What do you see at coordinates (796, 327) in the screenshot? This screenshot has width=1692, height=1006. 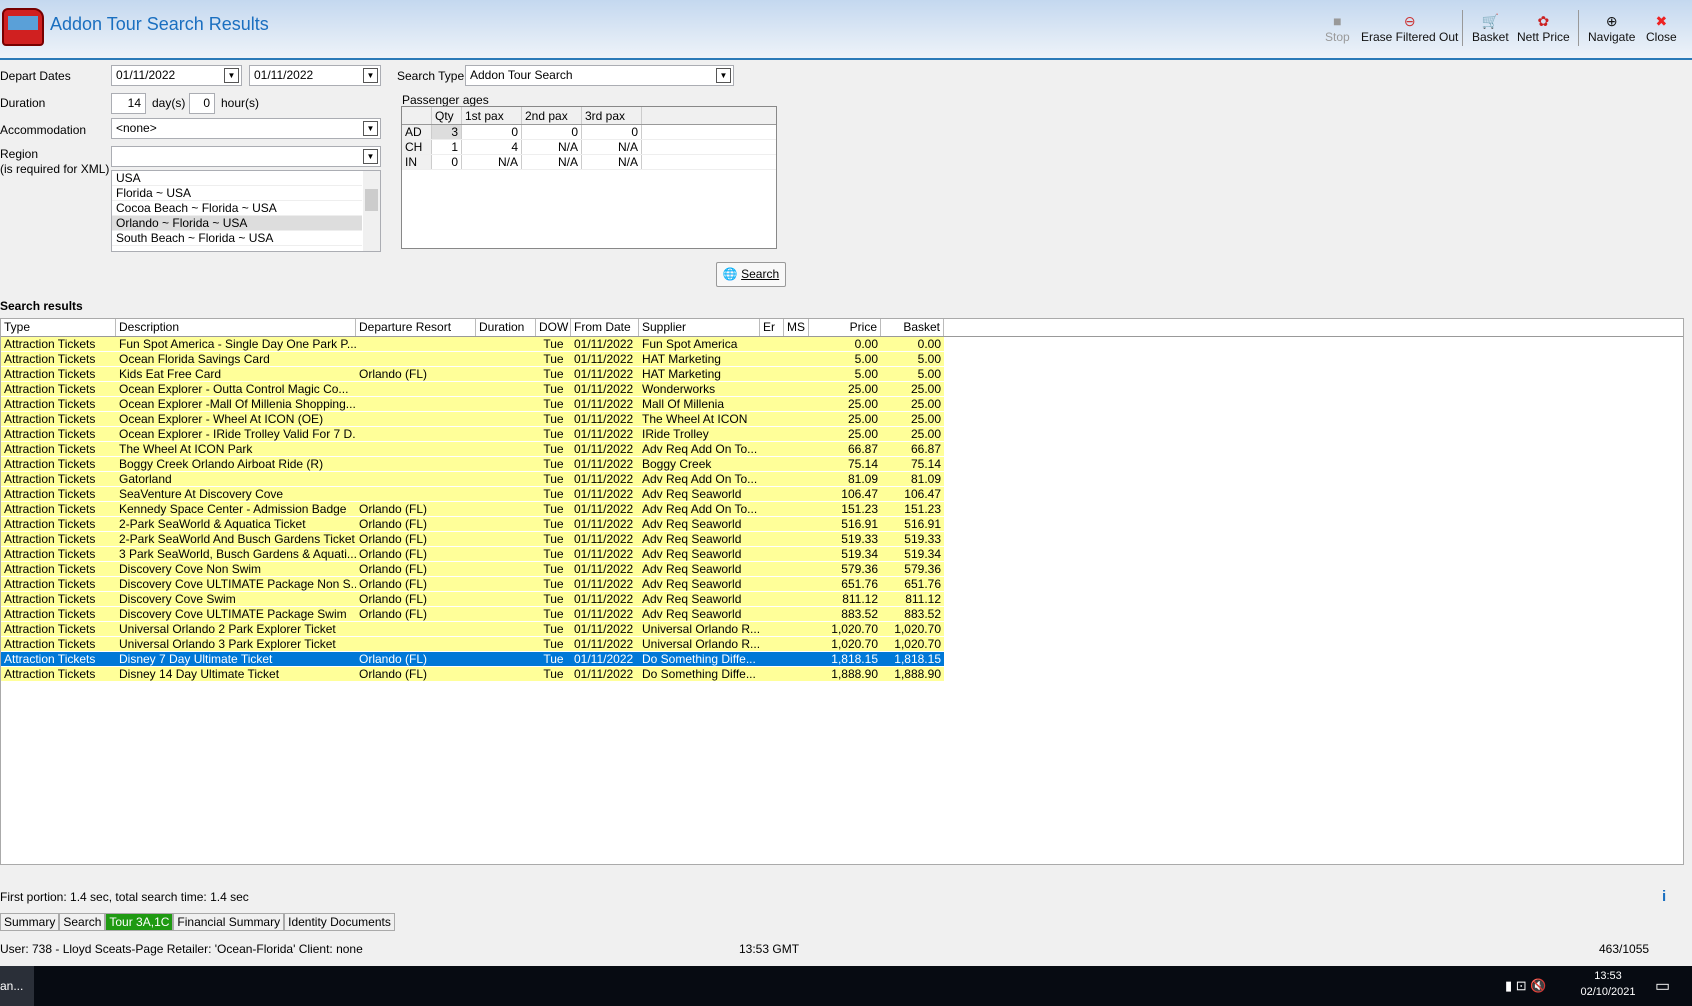 I see `column-header-ms: MS` at bounding box center [796, 327].